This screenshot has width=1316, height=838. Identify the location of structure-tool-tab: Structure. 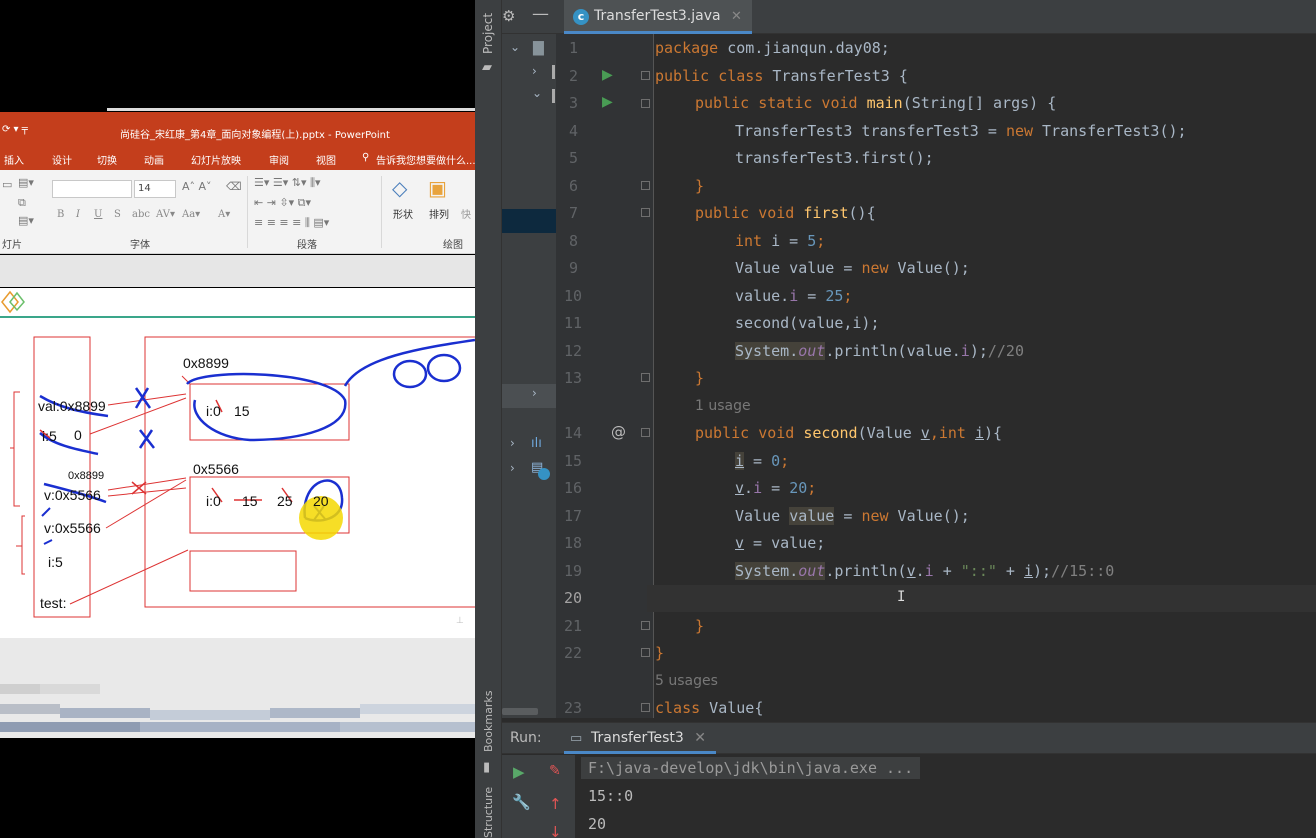
(488, 812).